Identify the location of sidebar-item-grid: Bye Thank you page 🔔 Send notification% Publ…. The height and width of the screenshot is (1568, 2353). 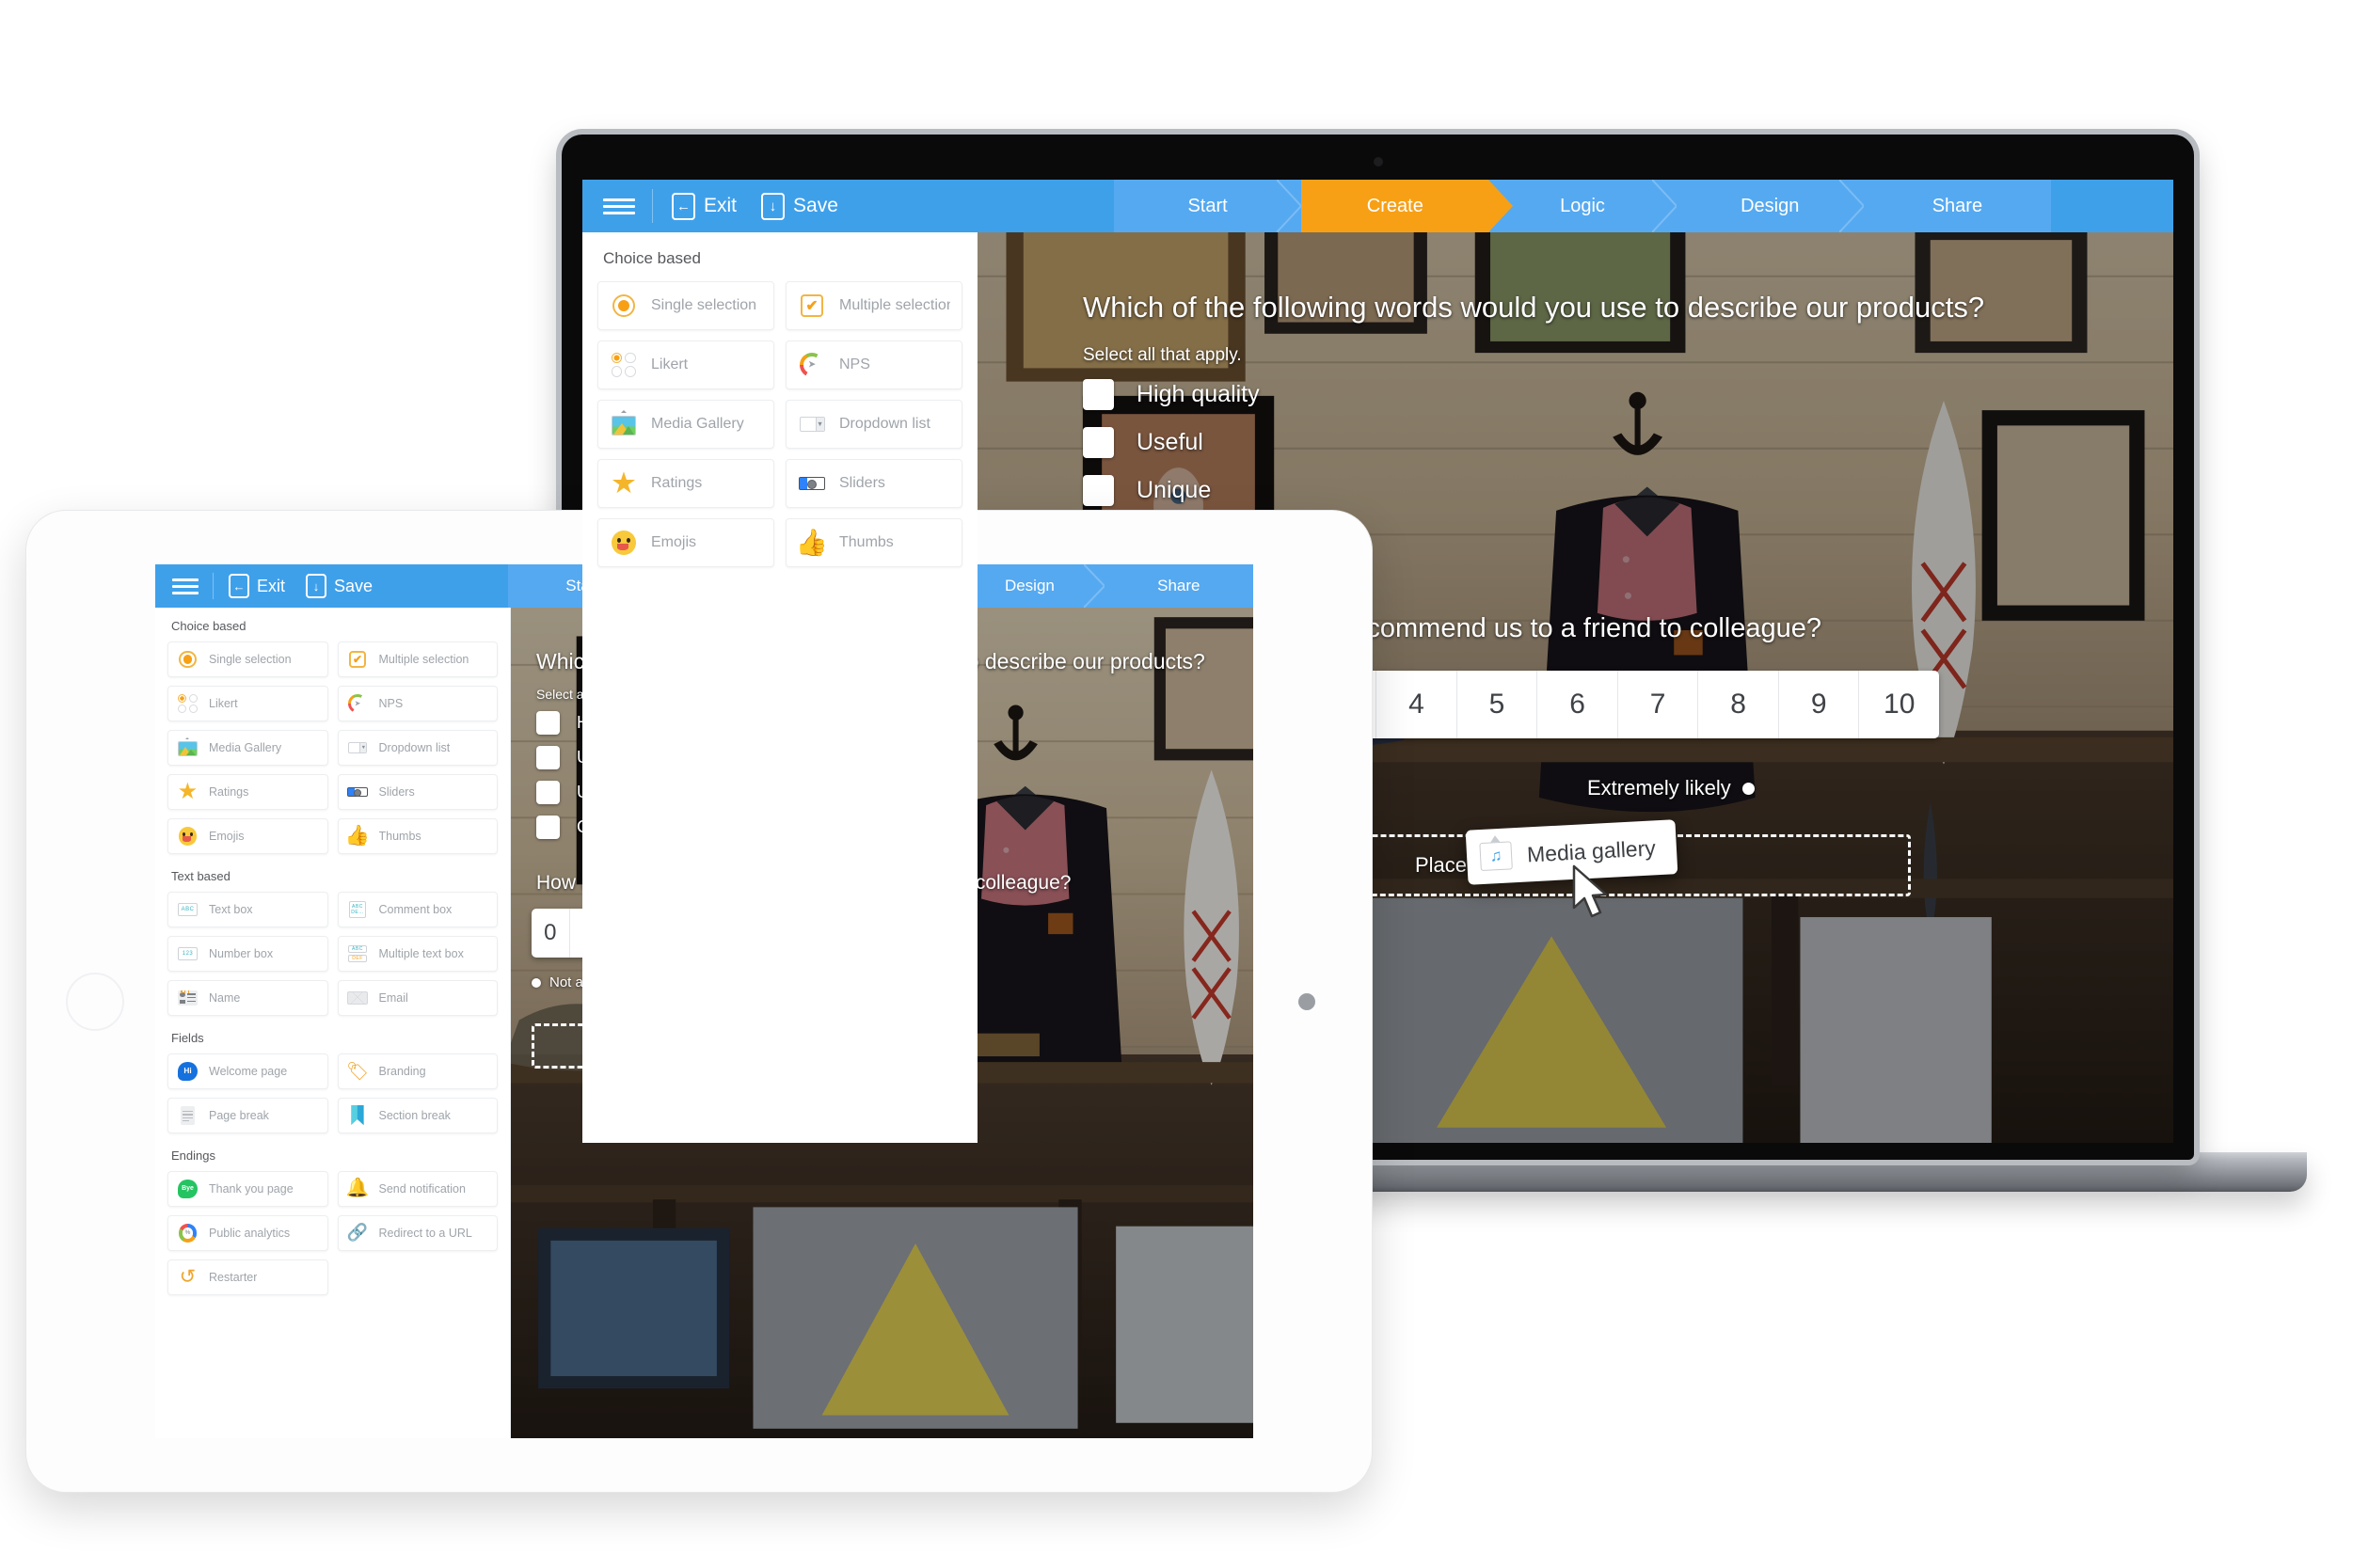
(332, 1233).